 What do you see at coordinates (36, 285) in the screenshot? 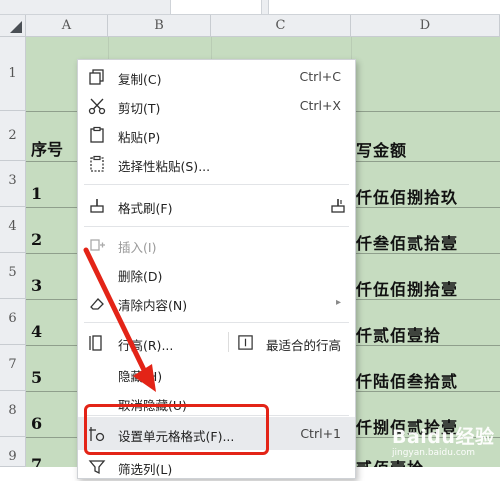
I see `cell-a5: 3` at bounding box center [36, 285].